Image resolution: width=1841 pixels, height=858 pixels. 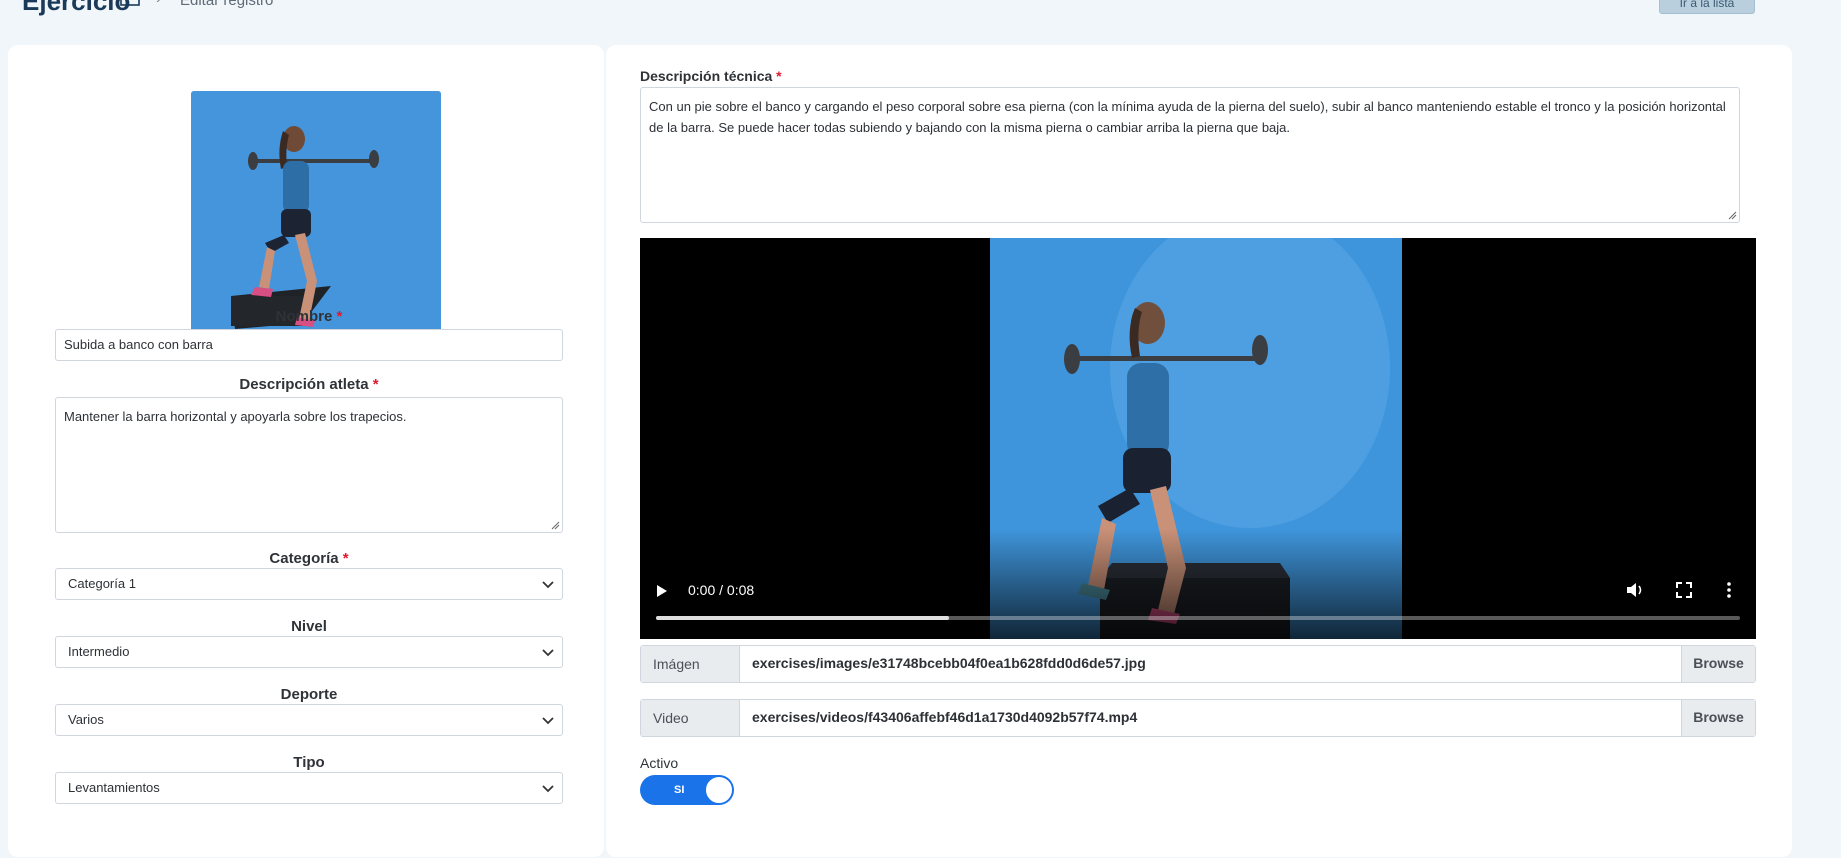 I want to click on video-browse-button: Browse, so click(x=1718, y=718).